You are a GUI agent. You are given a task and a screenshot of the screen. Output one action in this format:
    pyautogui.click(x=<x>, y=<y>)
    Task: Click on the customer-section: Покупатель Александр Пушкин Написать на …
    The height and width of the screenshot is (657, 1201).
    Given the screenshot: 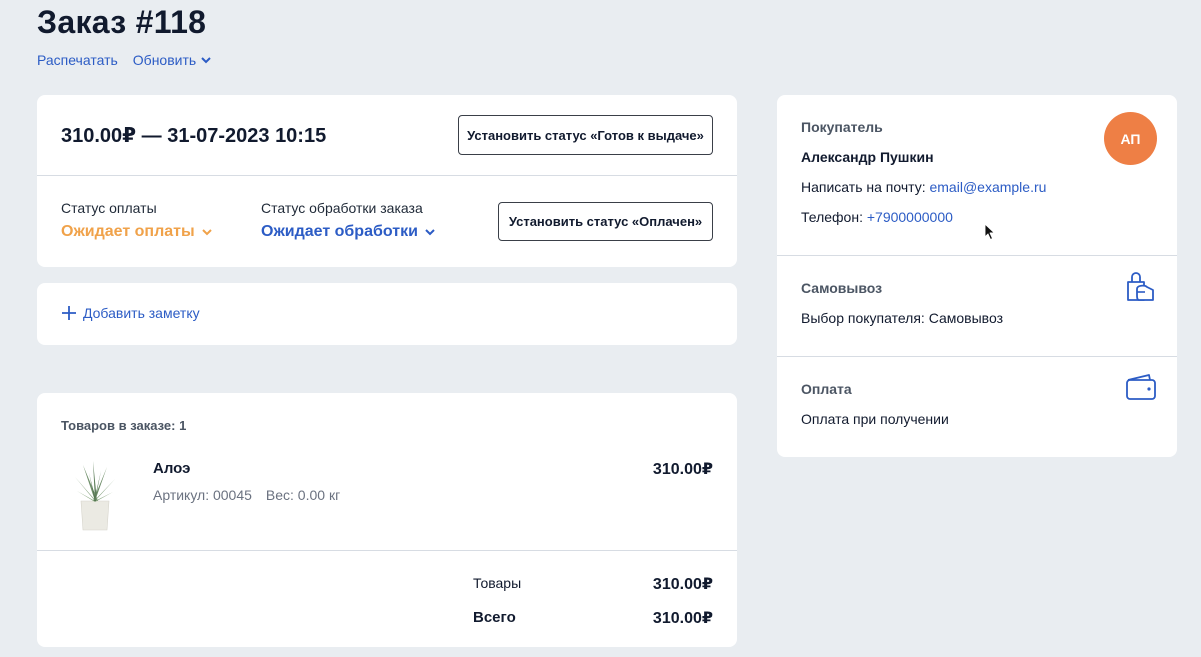 What is the action you would take?
    pyautogui.click(x=977, y=175)
    